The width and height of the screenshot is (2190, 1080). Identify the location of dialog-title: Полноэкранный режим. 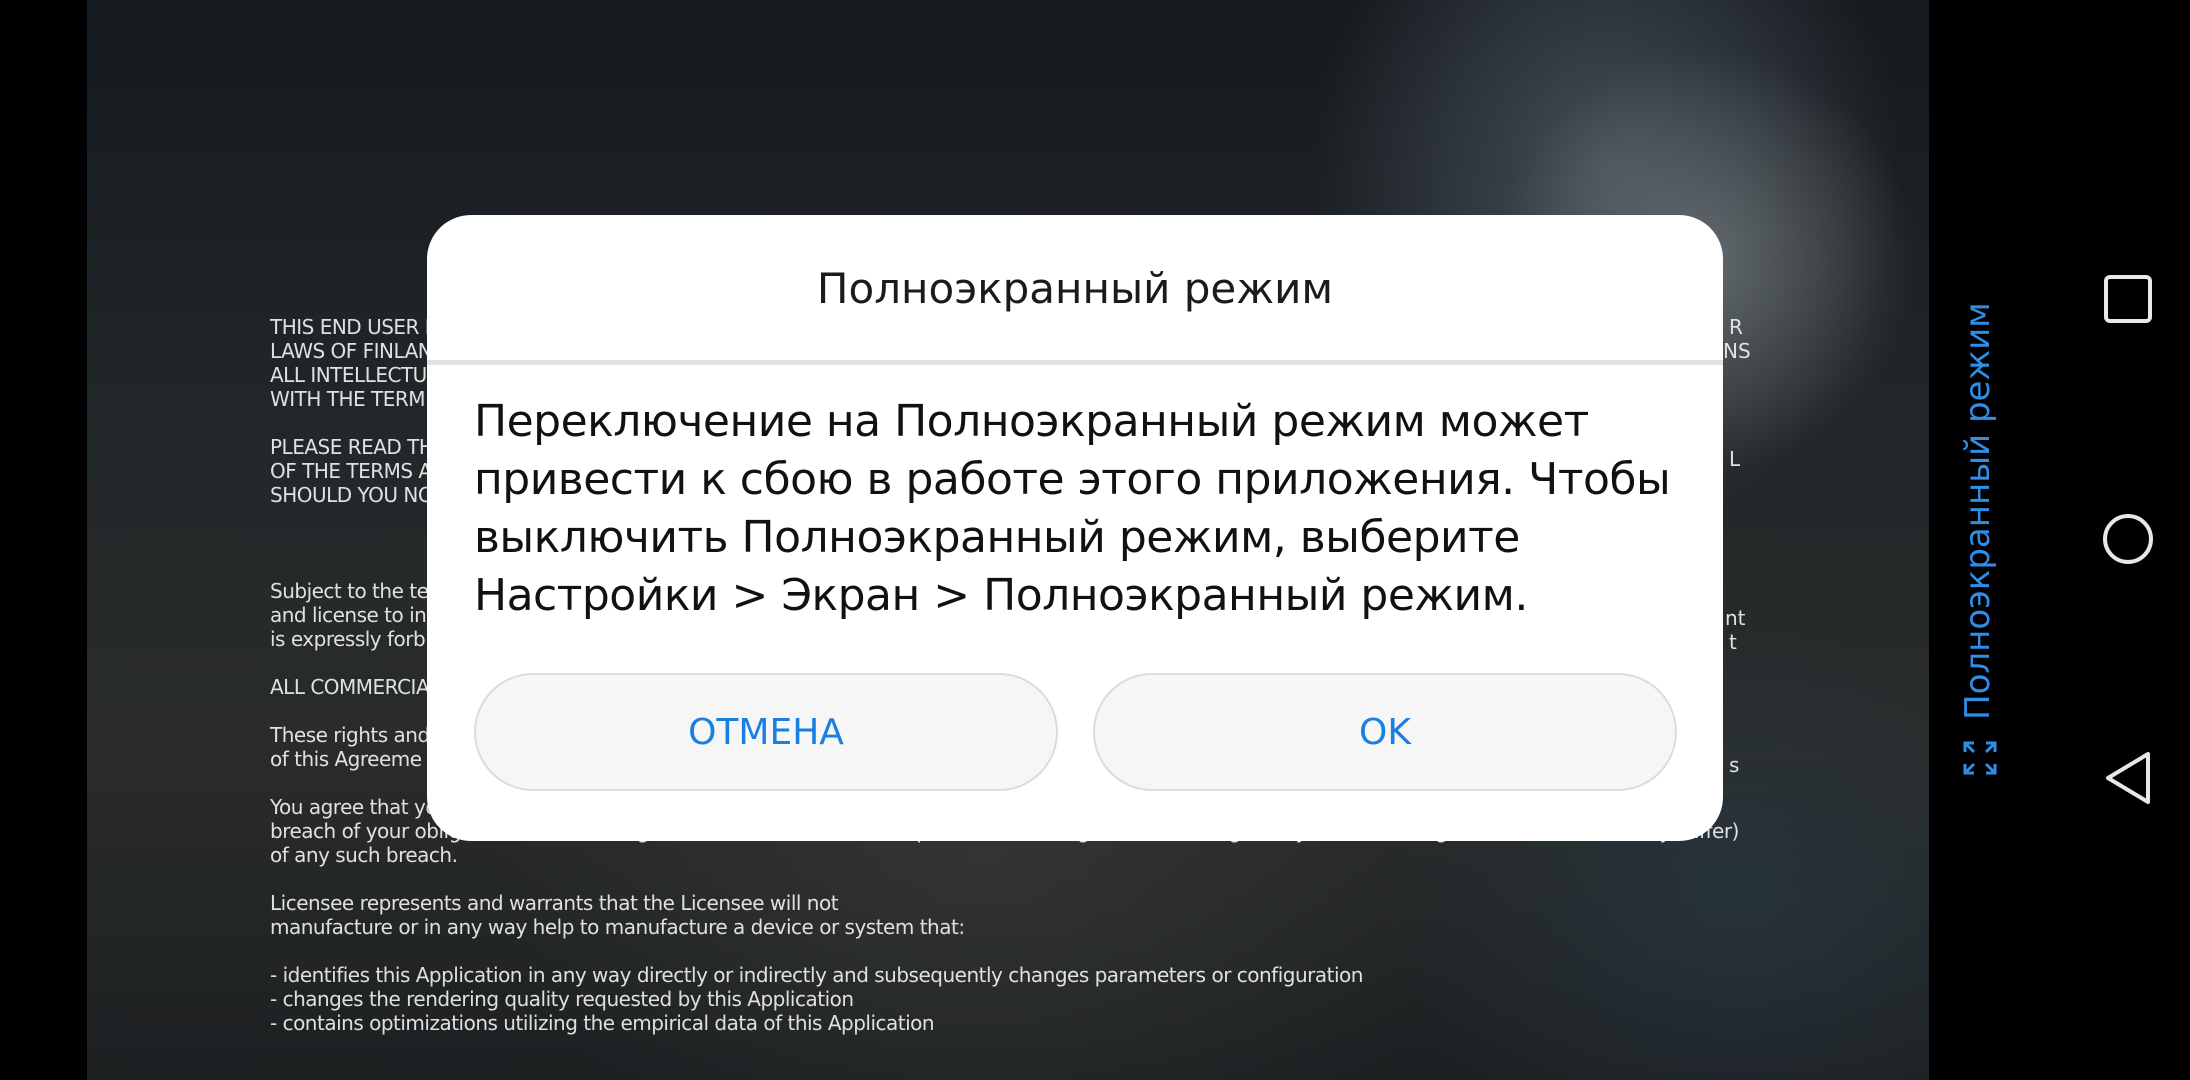
(1075, 288).